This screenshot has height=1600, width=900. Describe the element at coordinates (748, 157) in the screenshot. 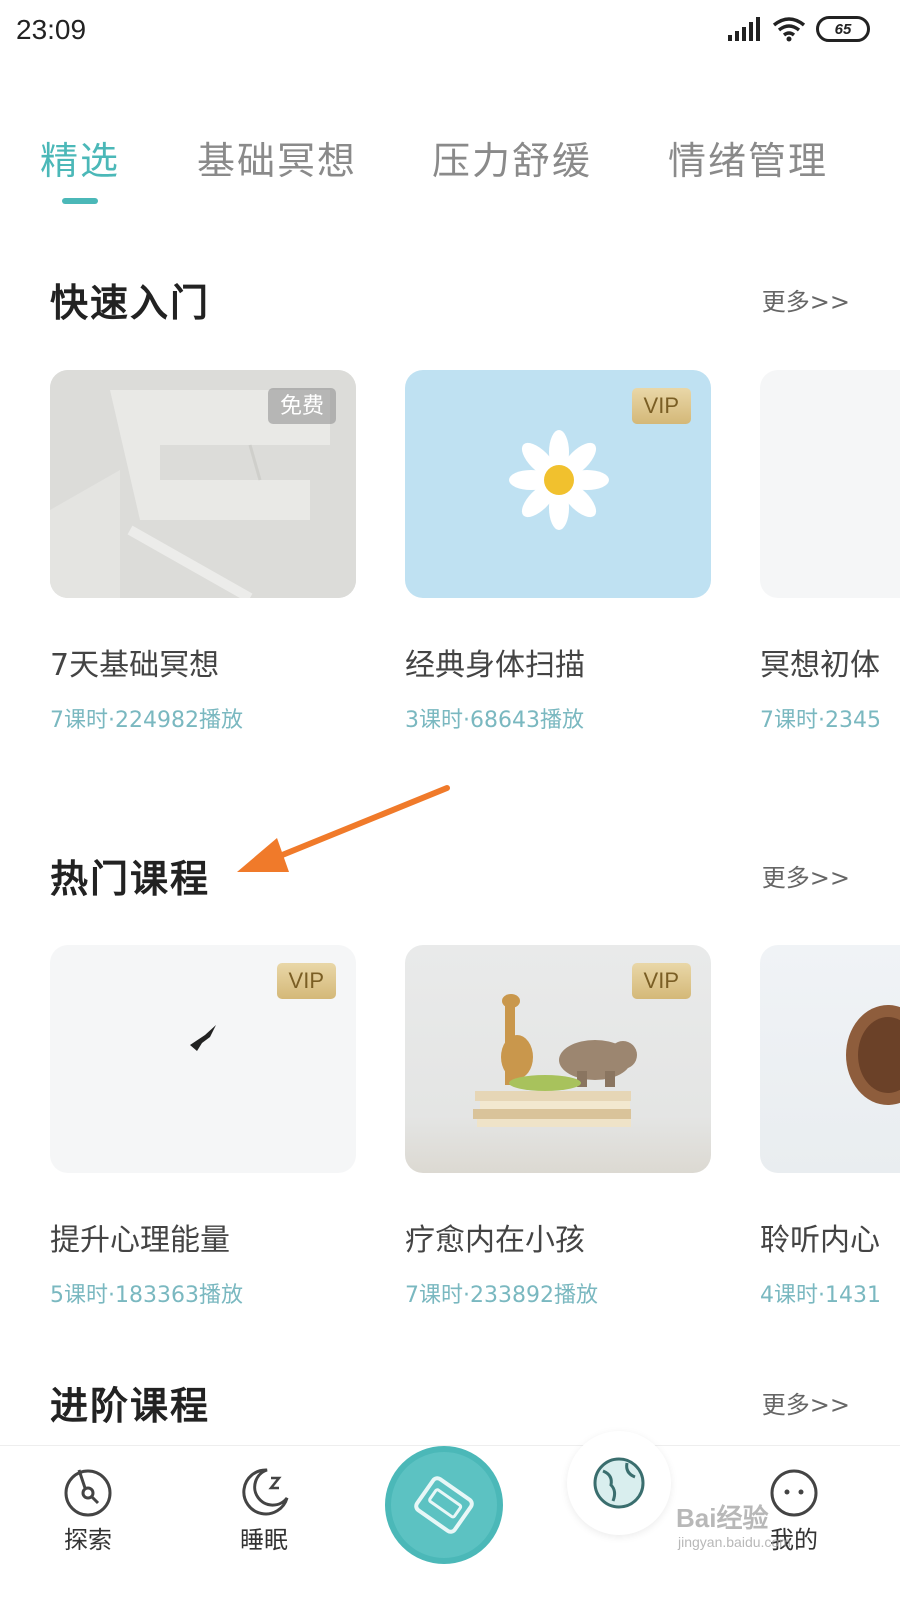

I see `tab-emotion-management: 情绪管理` at that location.